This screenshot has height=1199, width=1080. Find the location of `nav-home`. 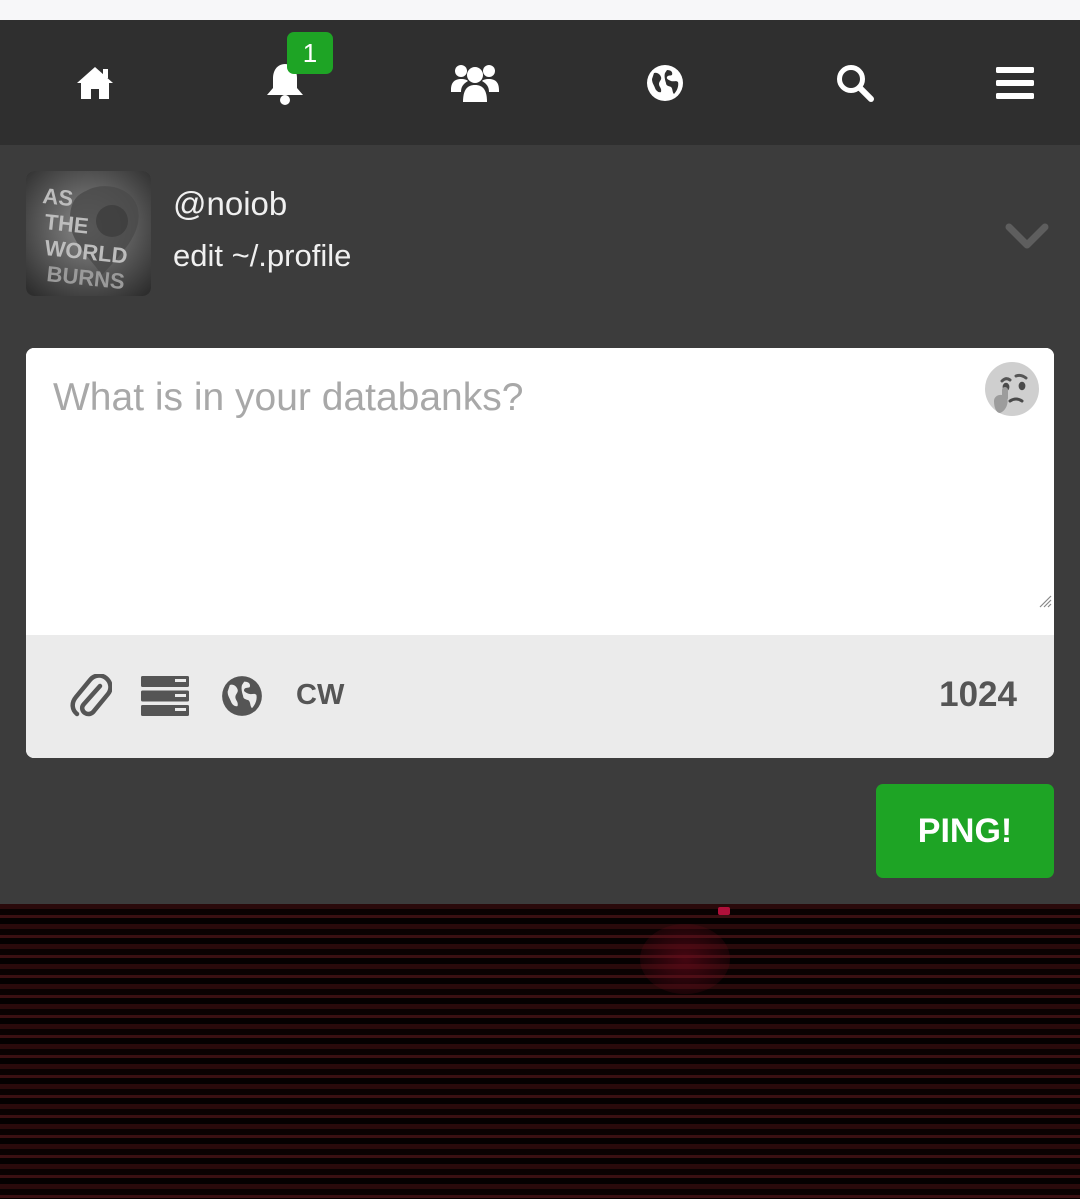

nav-home is located at coordinates (95, 82).